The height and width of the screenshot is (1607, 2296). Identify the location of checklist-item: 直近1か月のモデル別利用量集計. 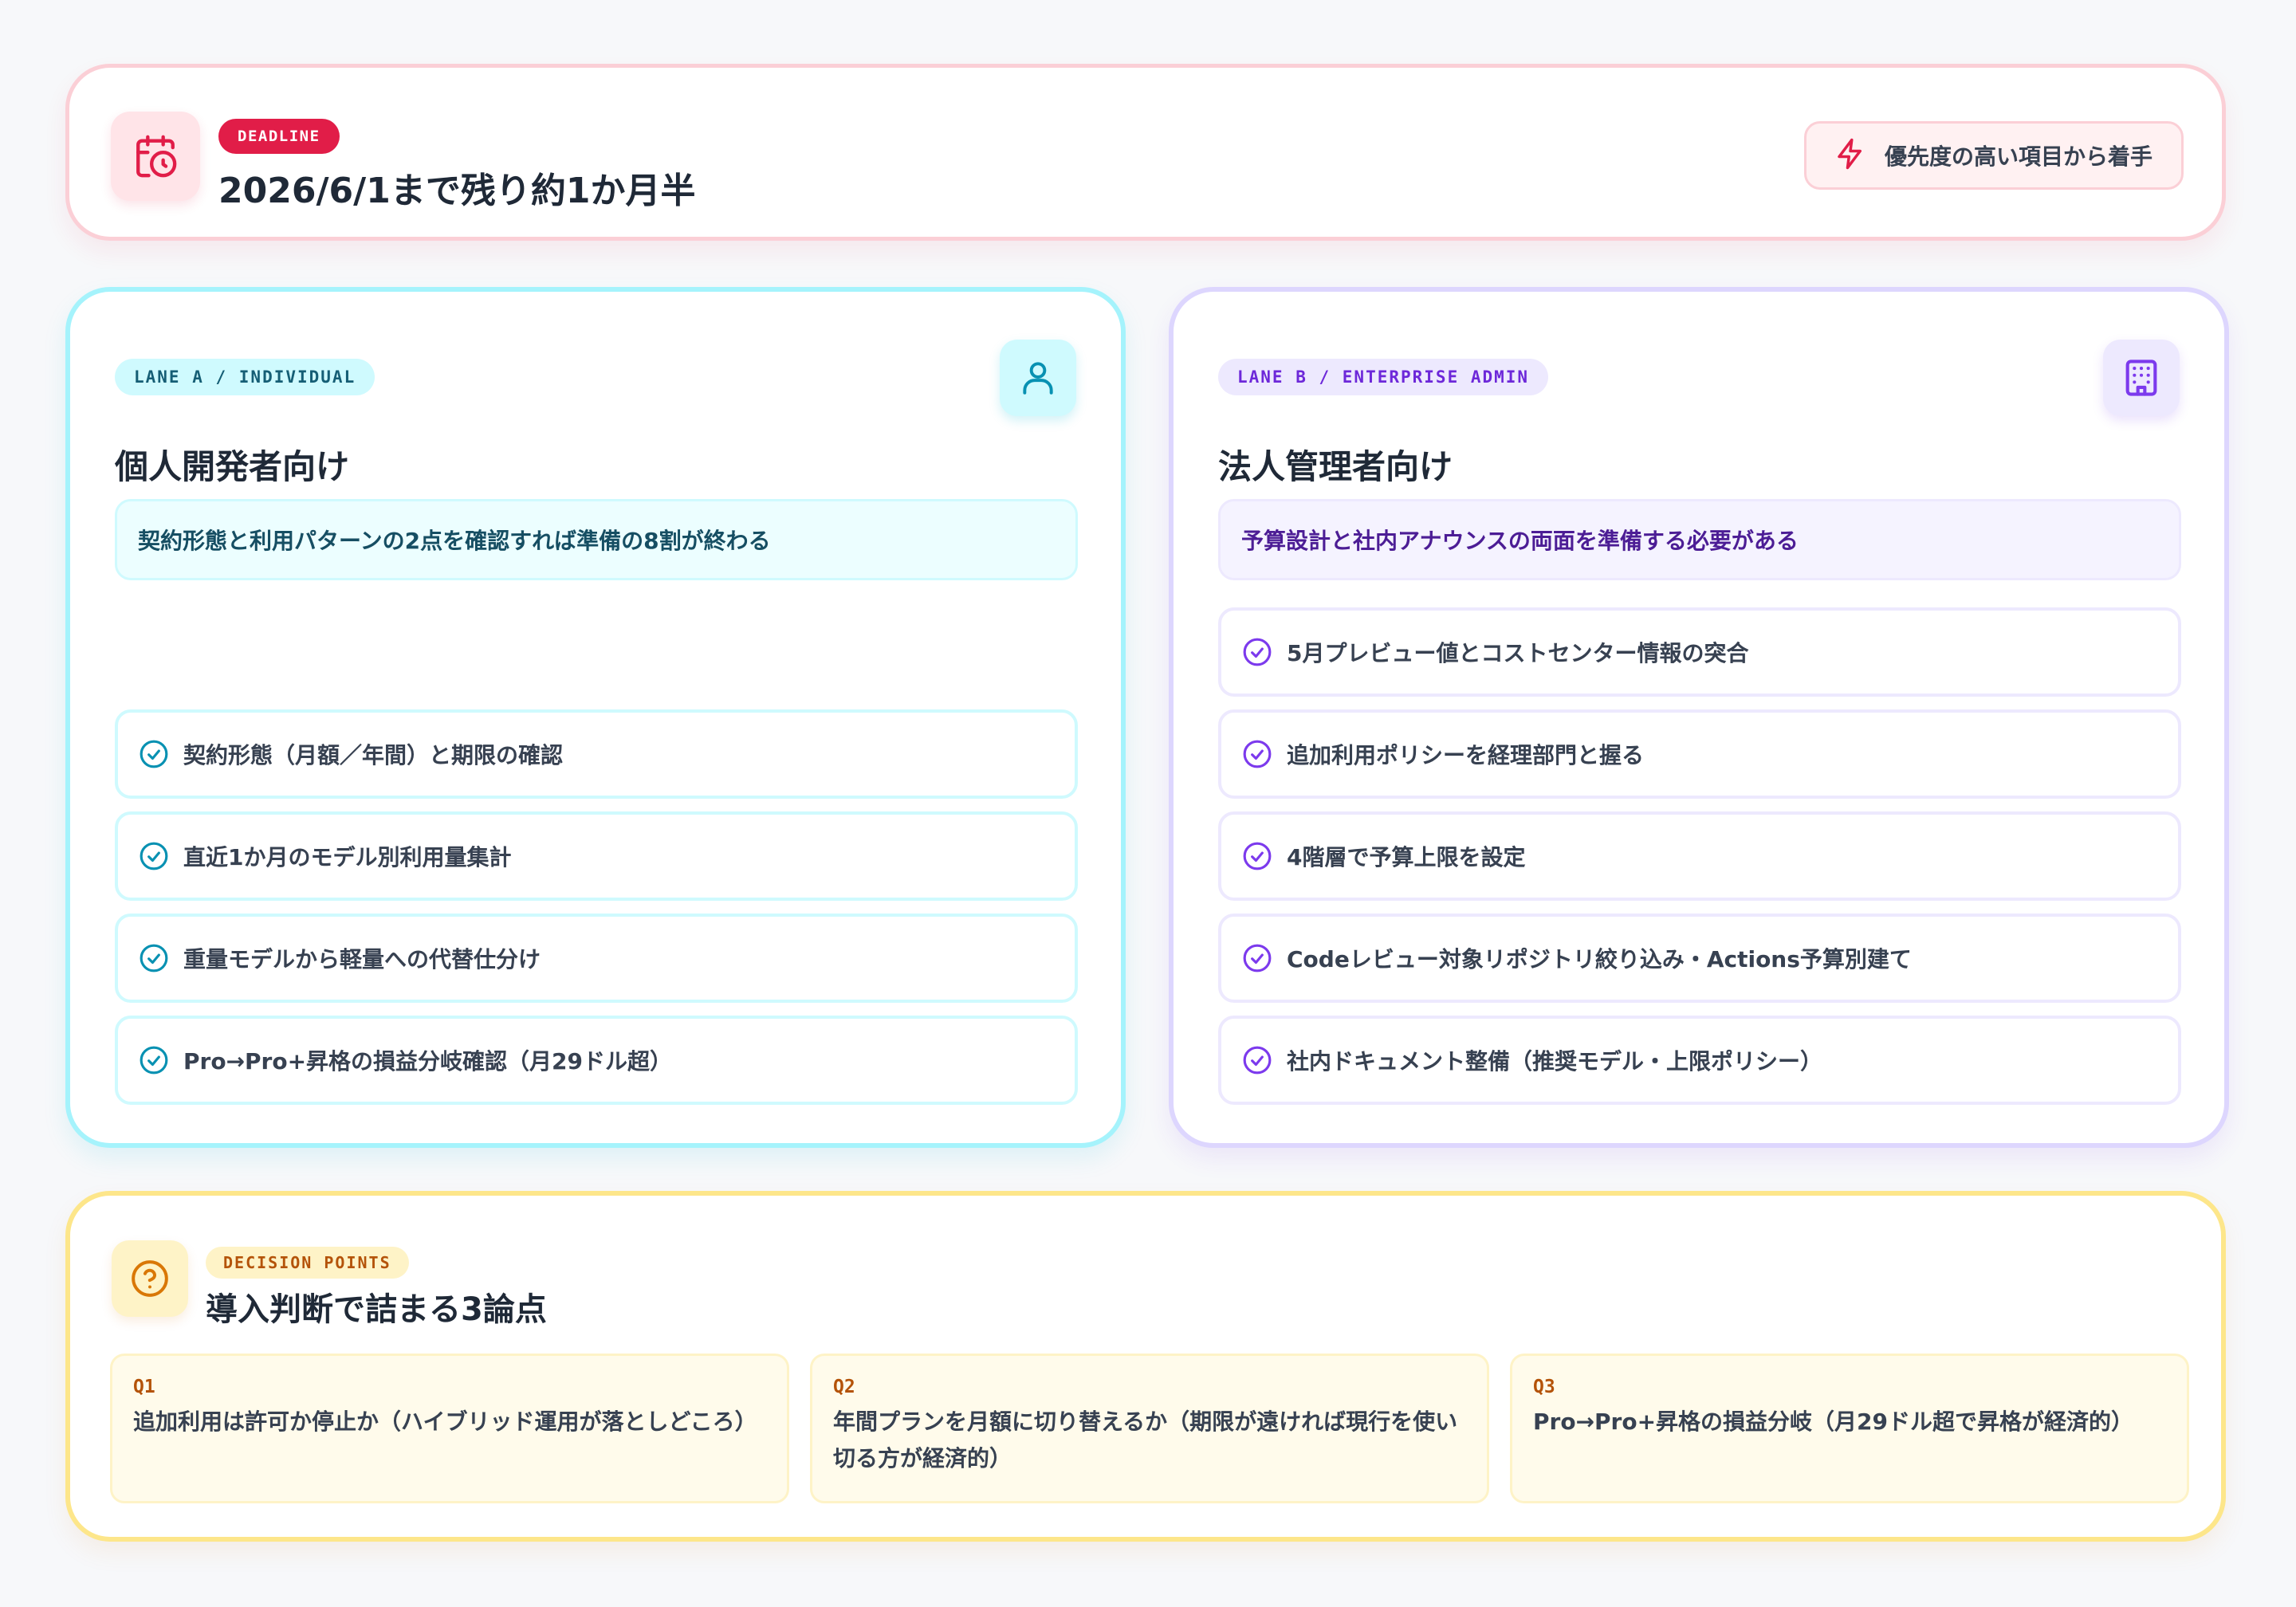
(596, 856).